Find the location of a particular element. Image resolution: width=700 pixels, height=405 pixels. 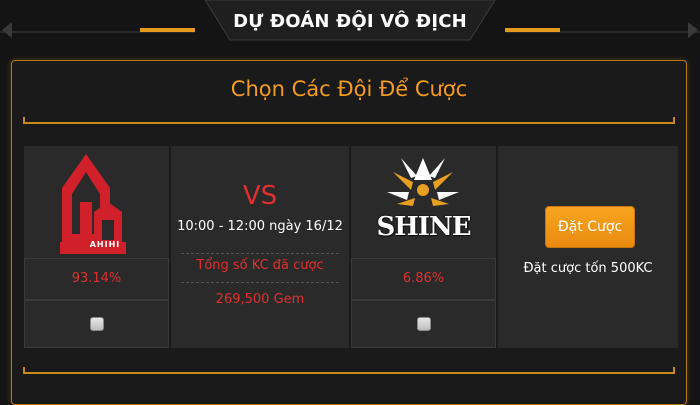

team-b-percent-cell: 6.86% is located at coordinates (423, 279).